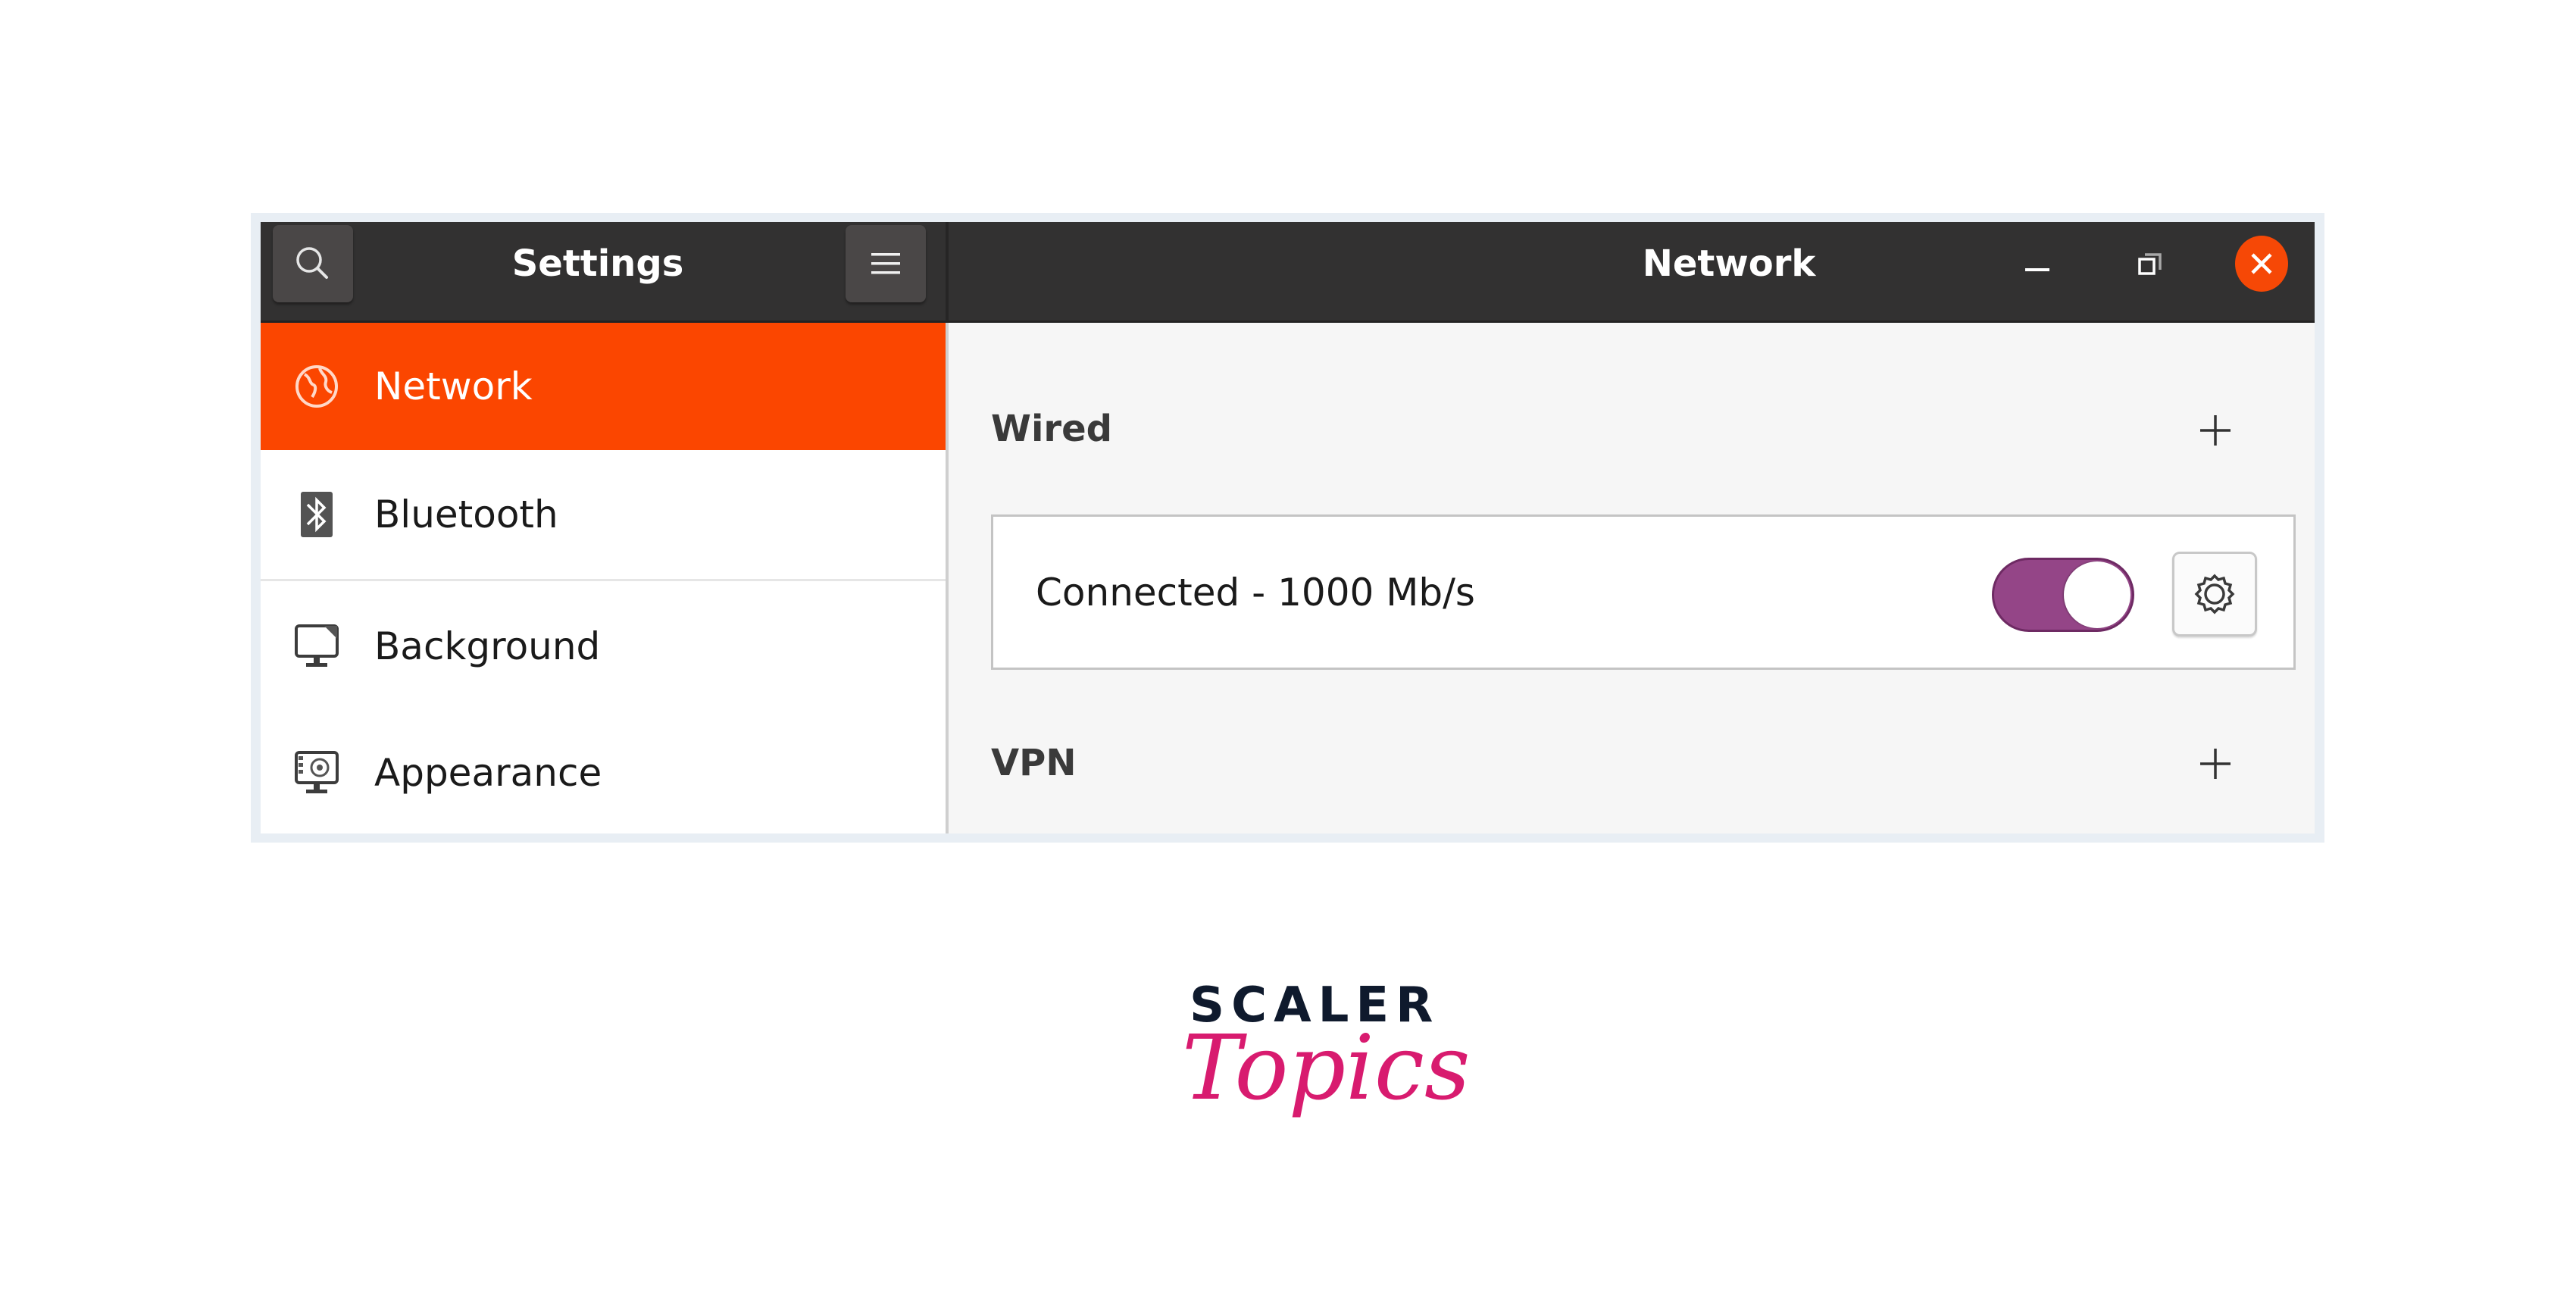  I want to click on wired-settings-button, so click(2214, 594).